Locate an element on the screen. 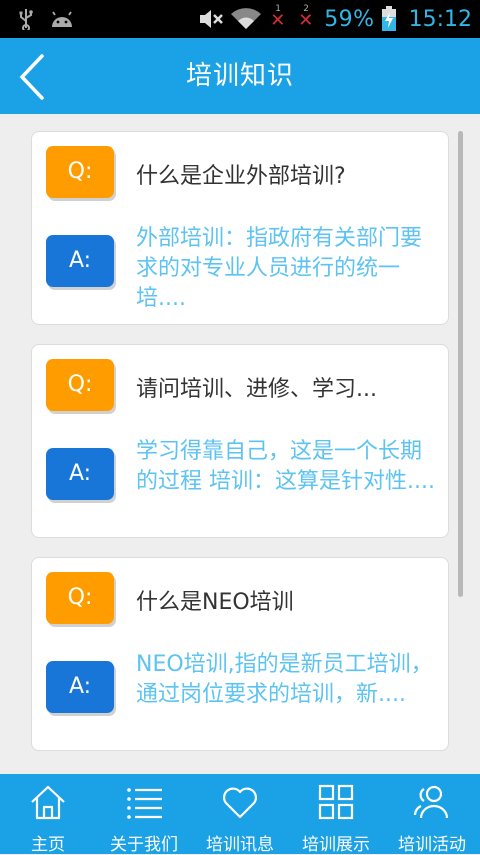  home-icon is located at coordinates (48, 802).